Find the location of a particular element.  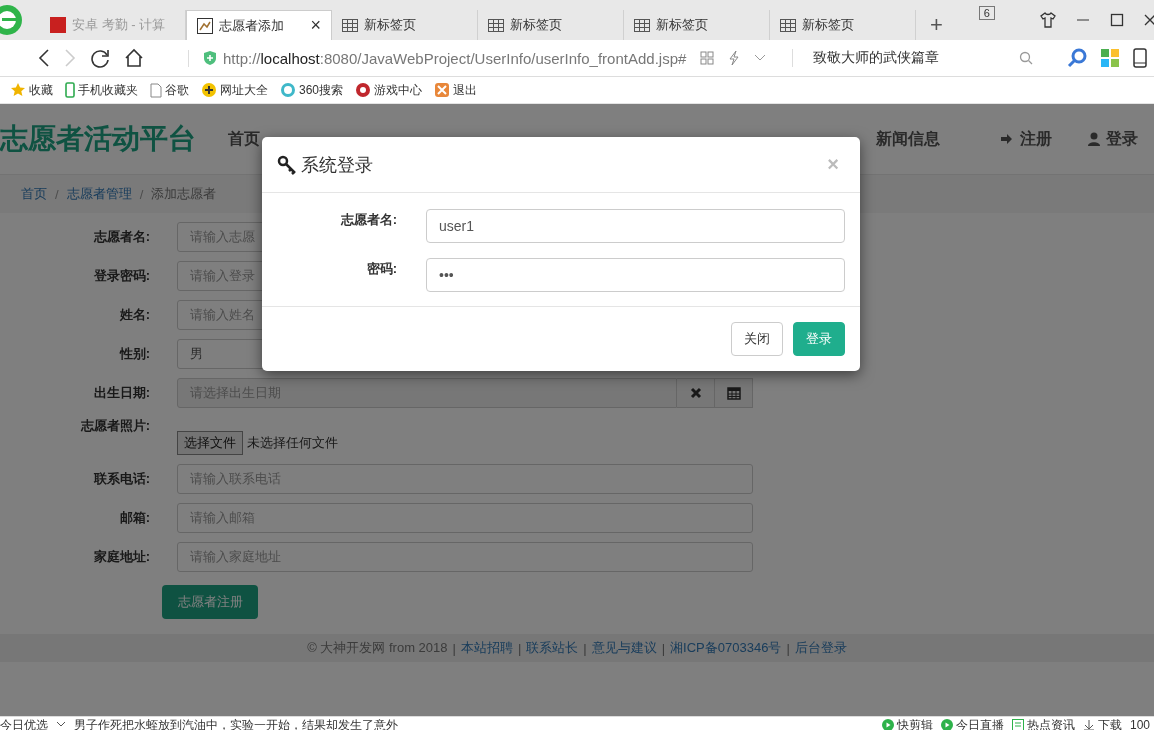

tab-count: 6 is located at coordinates (986, 13).